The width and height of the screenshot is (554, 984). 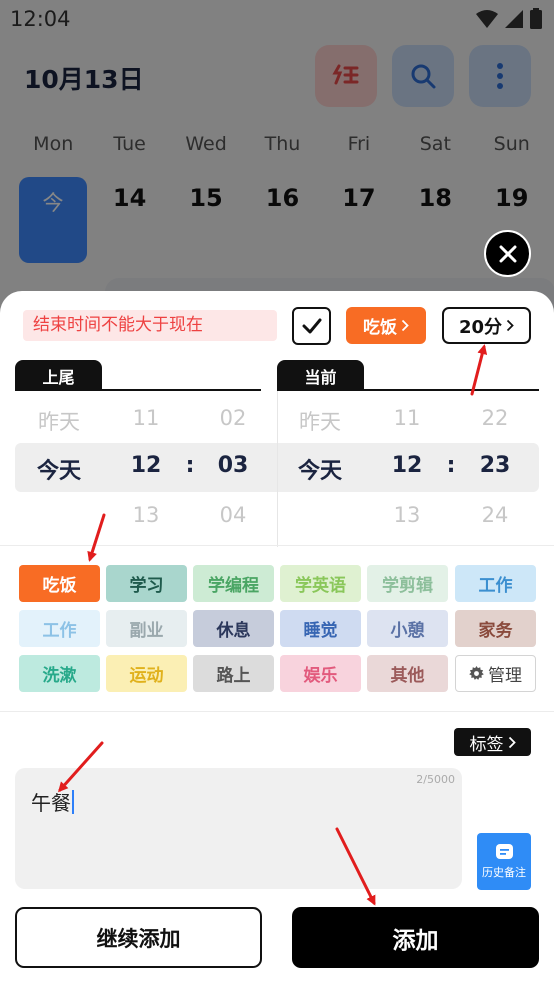 What do you see at coordinates (59, 673) in the screenshot?
I see `tag-chip: 洗漱` at bounding box center [59, 673].